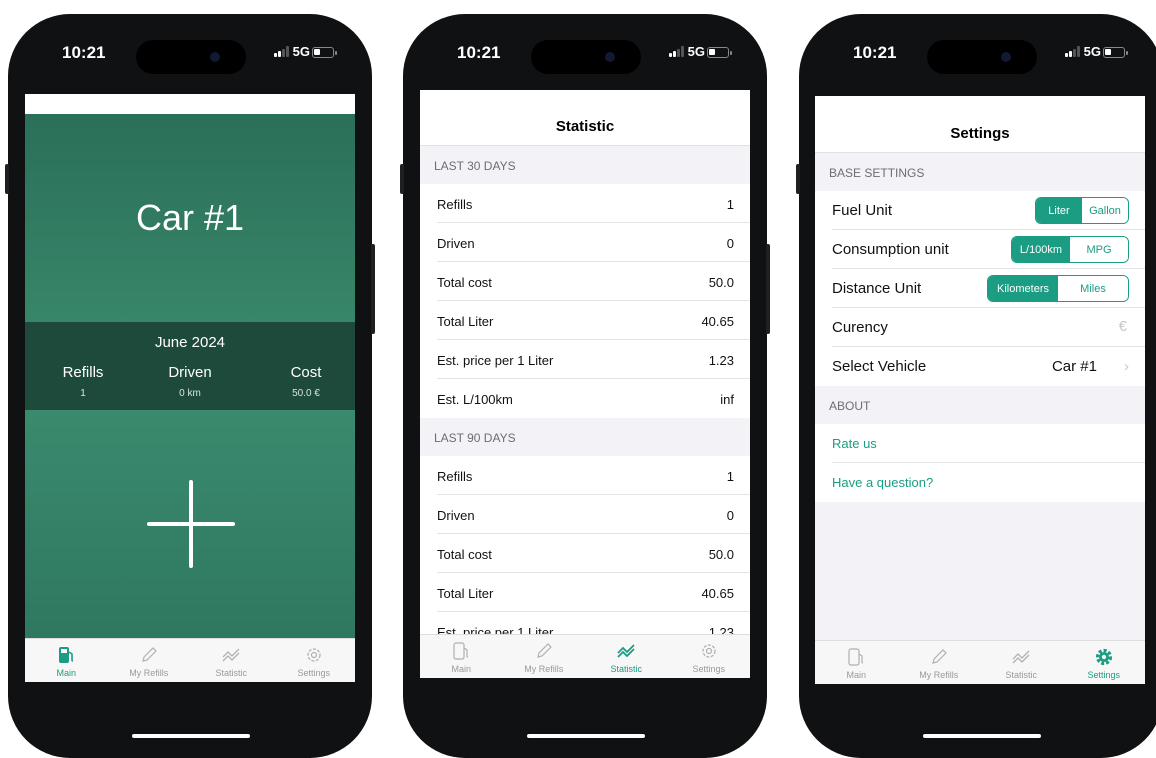 This screenshot has height=758, width=1156. Describe the element at coordinates (191, 57) in the screenshot. I see `dynamic-island` at that location.